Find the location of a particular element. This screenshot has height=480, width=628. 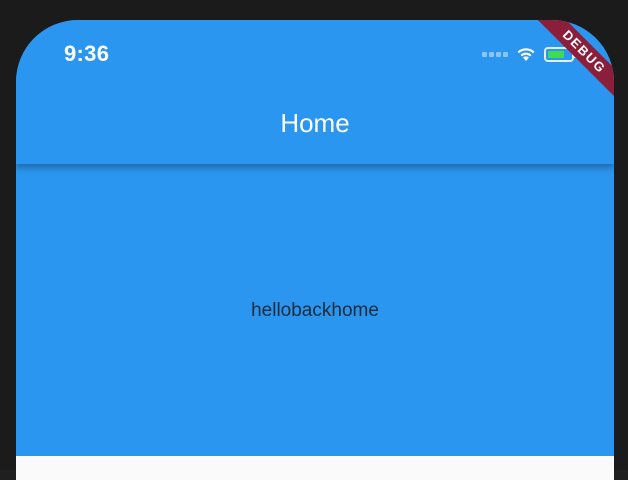

status-time: 9:36 is located at coordinates (87, 53).